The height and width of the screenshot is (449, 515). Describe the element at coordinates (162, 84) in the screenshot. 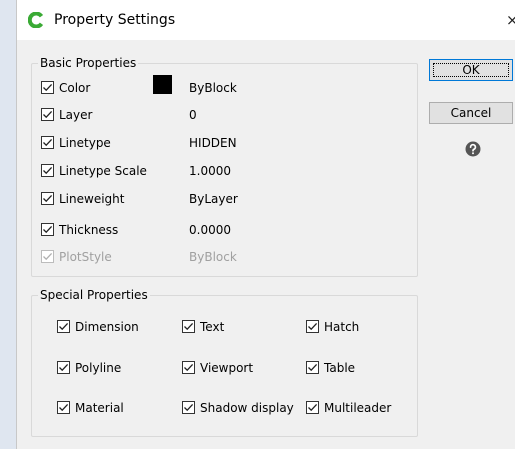

I see `color-swatch` at that location.